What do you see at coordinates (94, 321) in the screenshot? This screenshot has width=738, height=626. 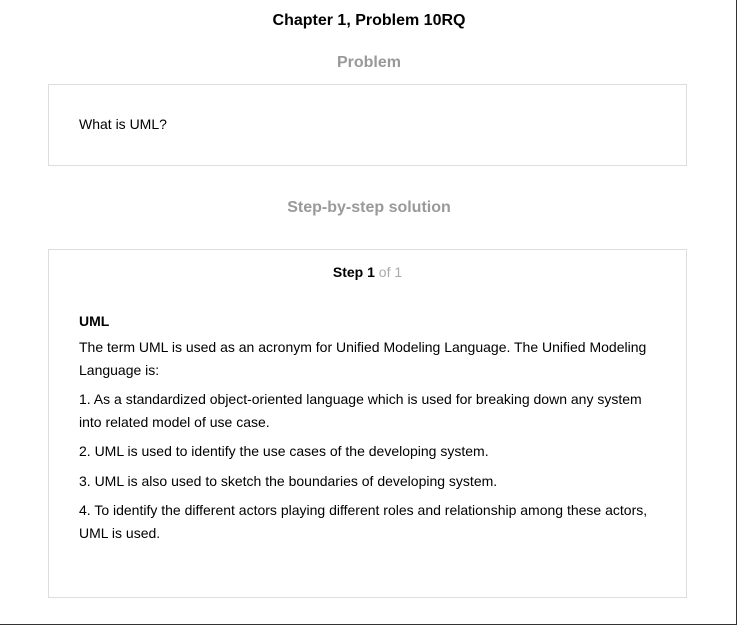 I see `step-subheading: UML` at bounding box center [94, 321].